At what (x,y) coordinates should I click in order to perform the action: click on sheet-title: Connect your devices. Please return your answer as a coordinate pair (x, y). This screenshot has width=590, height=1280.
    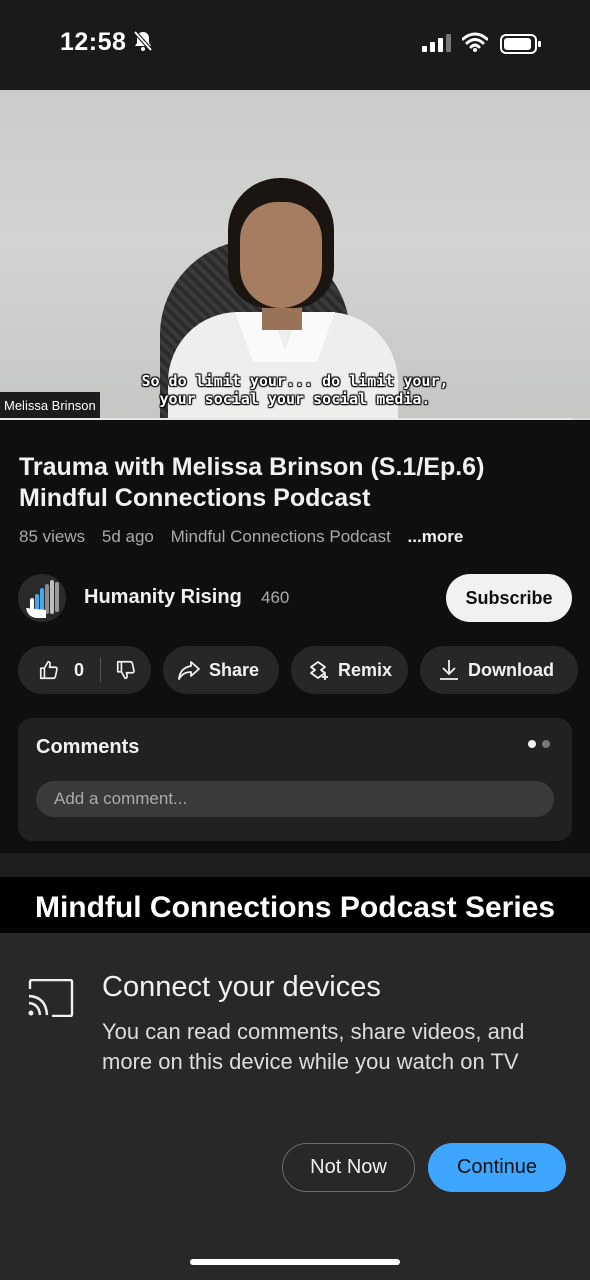
    Looking at the image, I should click on (241, 987).